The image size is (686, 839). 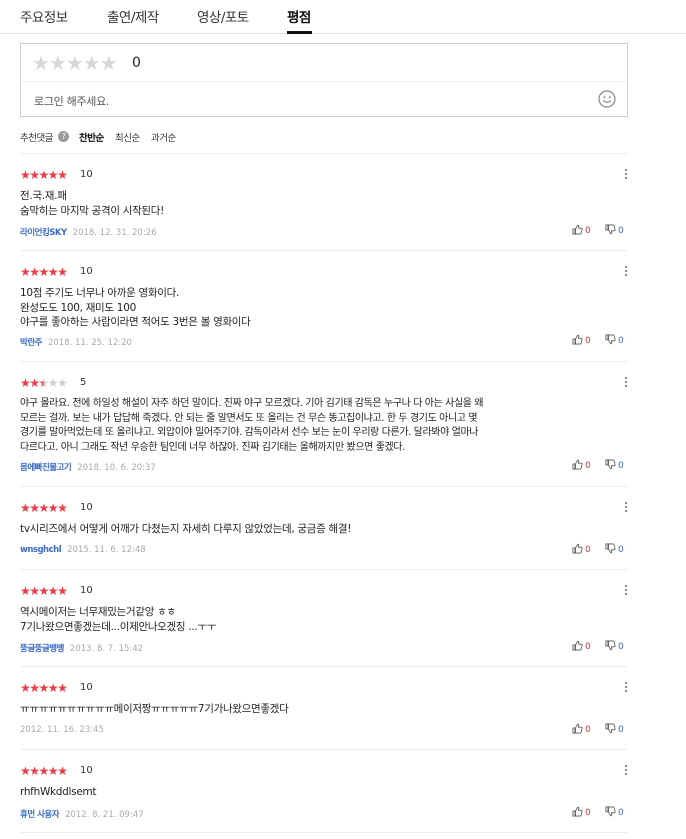 What do you see at coordinates (46, 468) in the screenshot?
I see `review-username: 몸에빠진물고기` at bounding box center [46, 468].